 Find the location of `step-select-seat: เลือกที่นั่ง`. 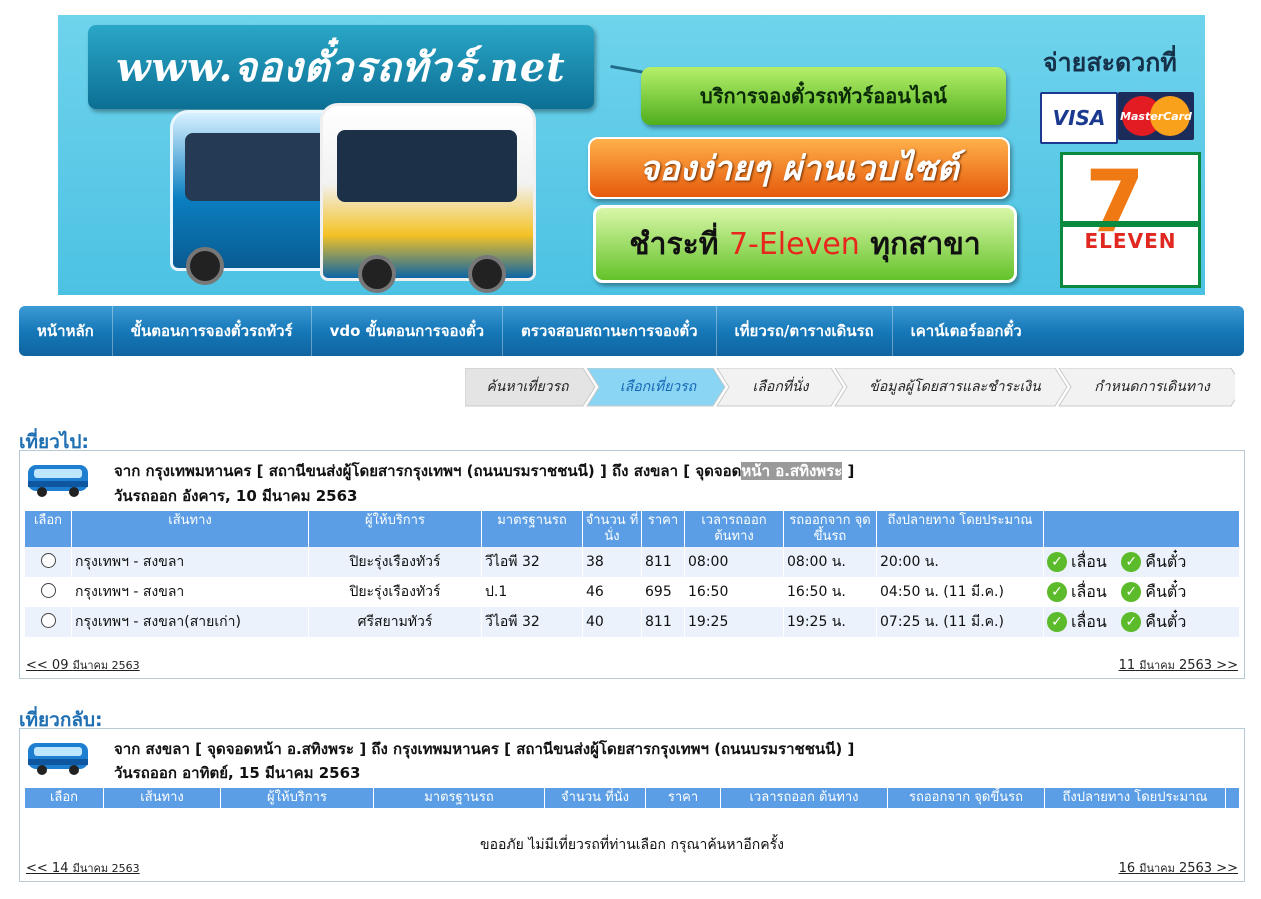

step-select-seat: เลือกที่นั่ง is located at coordinates (780, 387).